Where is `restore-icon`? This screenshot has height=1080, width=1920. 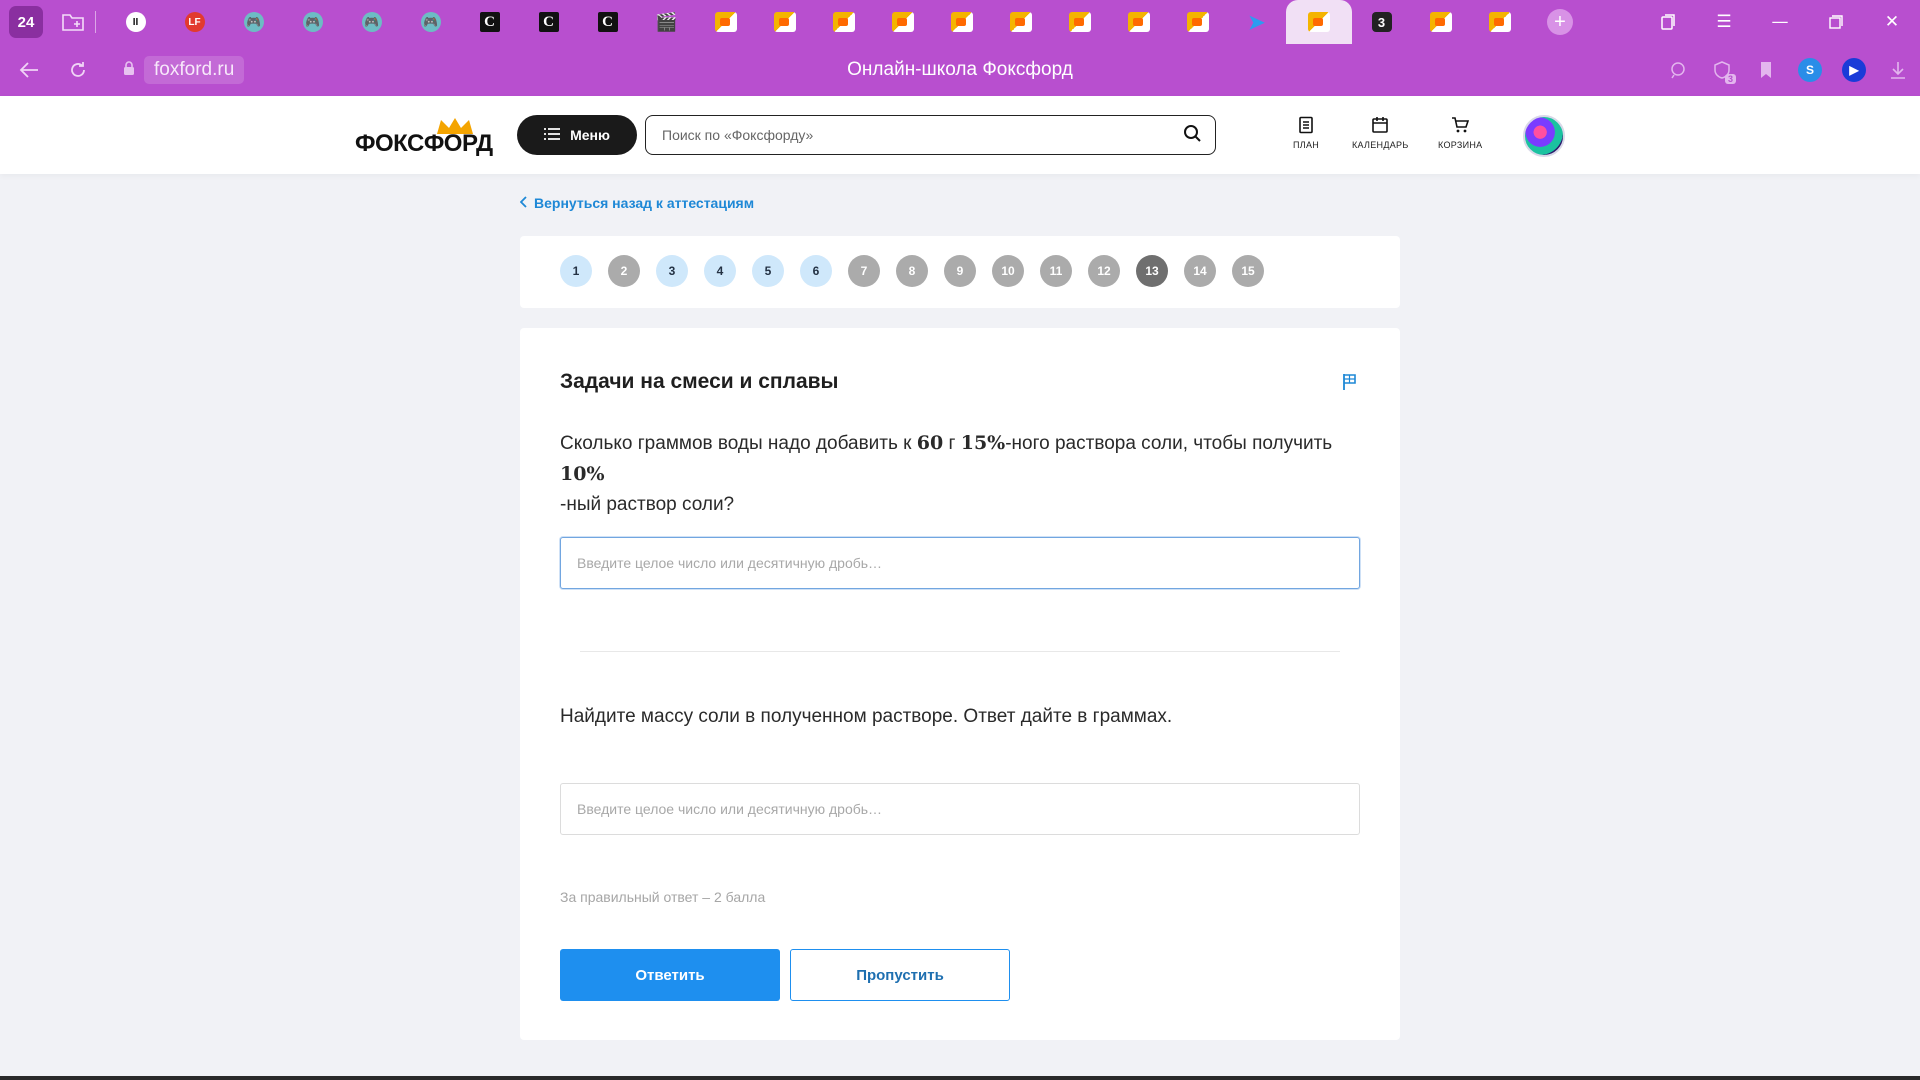
restore-icon is located at coordinates (1836, 22).